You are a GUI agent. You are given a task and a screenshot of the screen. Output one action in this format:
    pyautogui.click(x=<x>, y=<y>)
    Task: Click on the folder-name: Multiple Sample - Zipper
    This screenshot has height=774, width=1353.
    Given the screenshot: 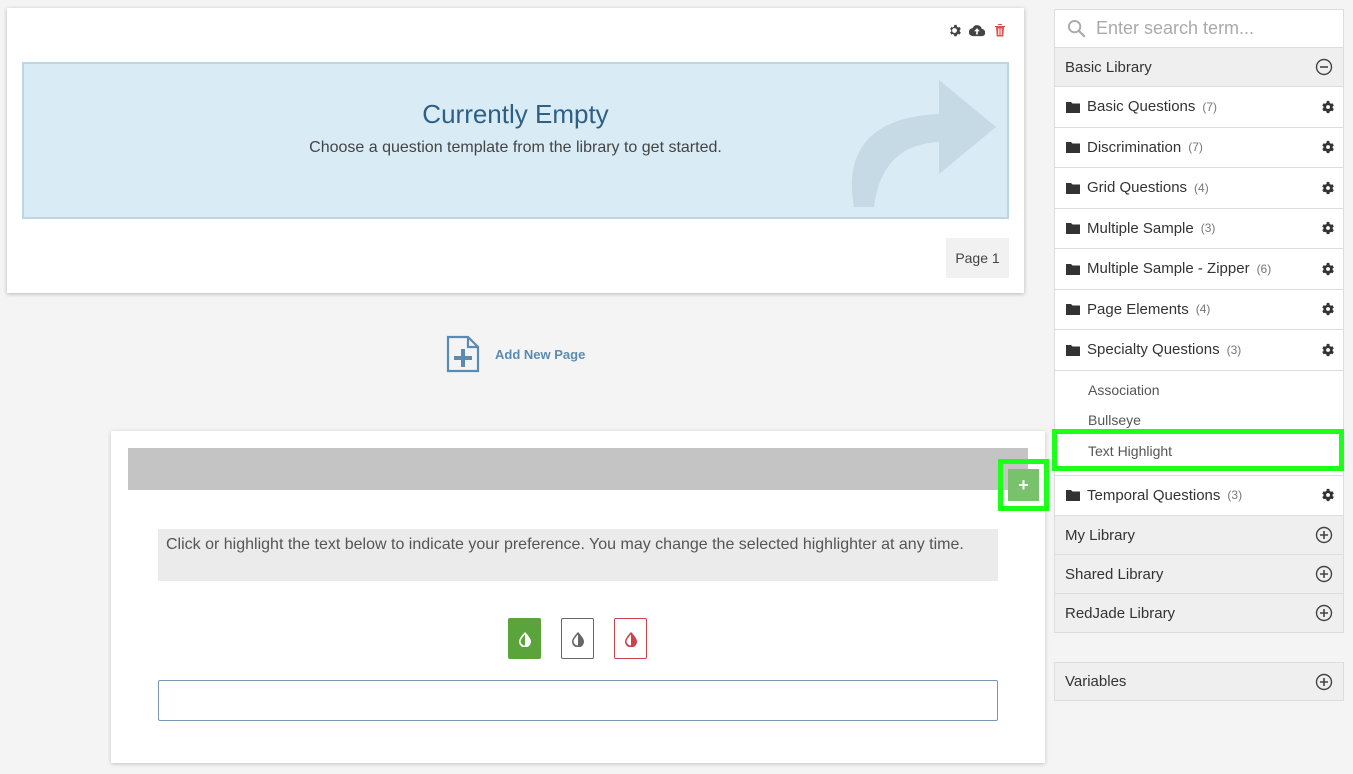 What is the action you would take?
    pyautogui.click(x=1168, y=269)
    